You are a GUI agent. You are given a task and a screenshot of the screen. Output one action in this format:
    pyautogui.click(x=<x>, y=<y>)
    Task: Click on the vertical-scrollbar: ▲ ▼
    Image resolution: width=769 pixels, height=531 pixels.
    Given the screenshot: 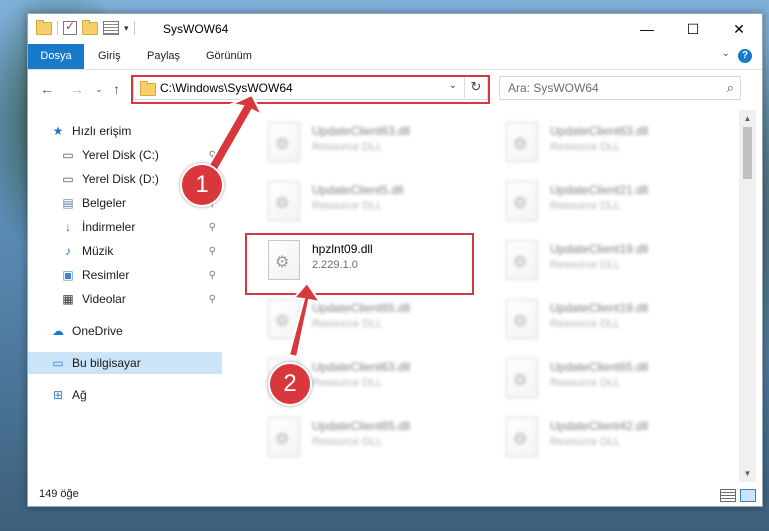 What is the action you would take?
    pyautogui.click(x=747, y=296)
    